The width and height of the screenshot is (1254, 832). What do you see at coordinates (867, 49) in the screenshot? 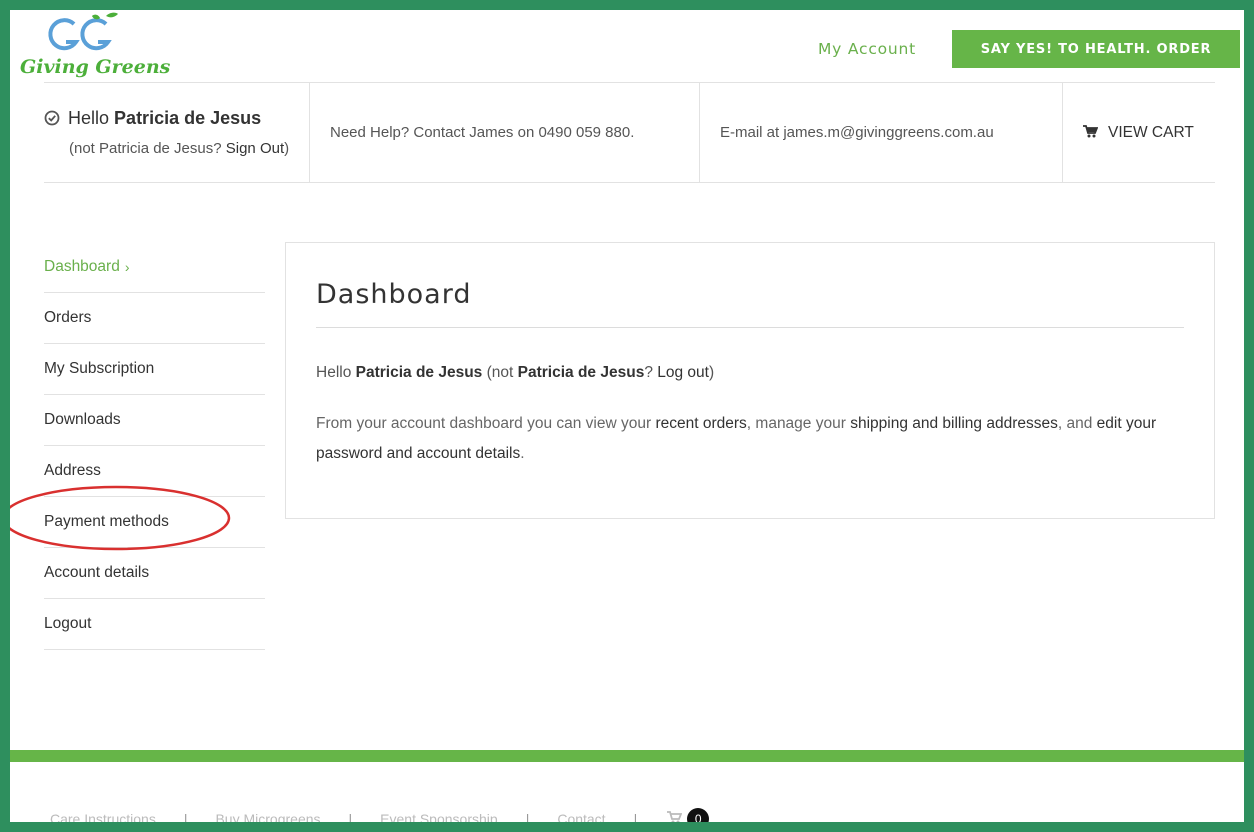
I see `my-account-link: My Account` at bounding box center [867, 49].